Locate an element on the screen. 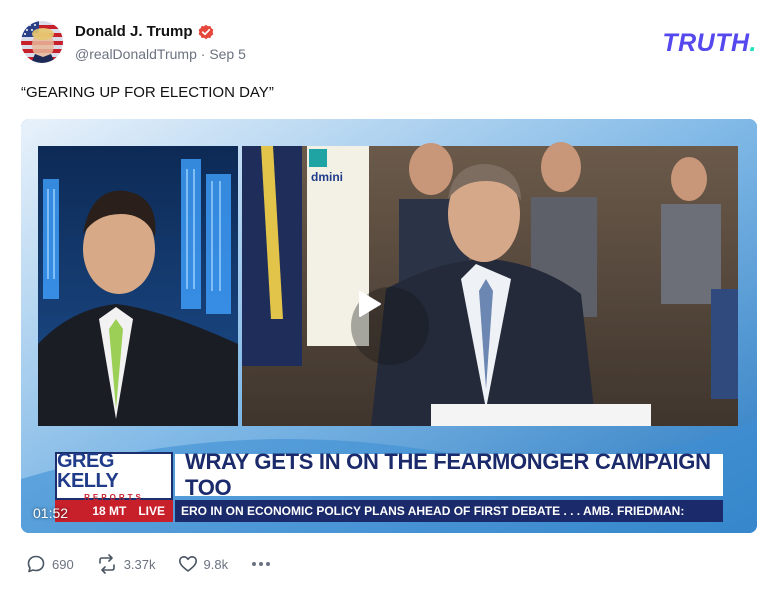 This screenshot has height=595, width=778. svg-text: dmini is located at coordinates (327, 177).